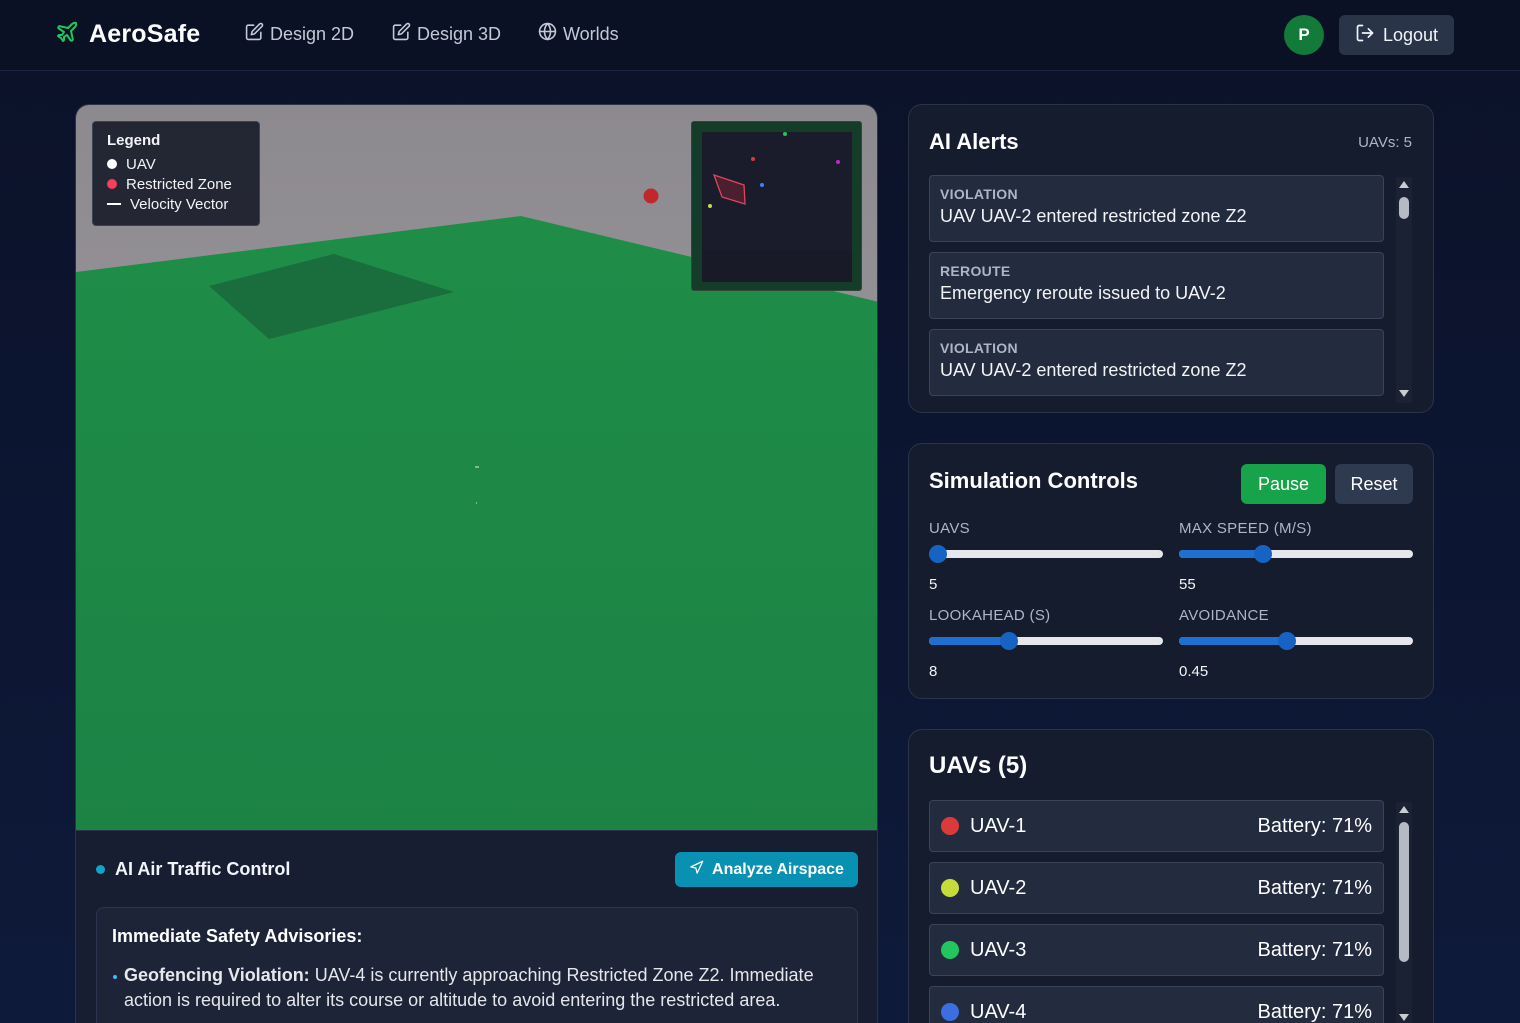 This screenshot has width=1520, height=1023. Describe the element at coordinates (1194, 671) in the screenshot. I see `control-value: 0.45` at that location.